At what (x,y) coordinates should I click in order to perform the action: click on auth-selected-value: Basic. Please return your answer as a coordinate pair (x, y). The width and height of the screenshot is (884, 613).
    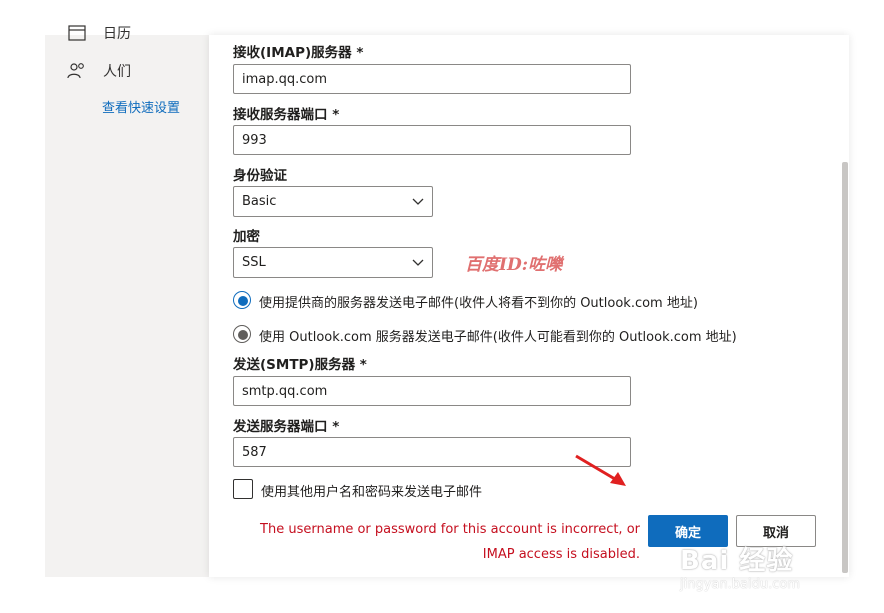
    Looking at the image, I should click on (259, 201).